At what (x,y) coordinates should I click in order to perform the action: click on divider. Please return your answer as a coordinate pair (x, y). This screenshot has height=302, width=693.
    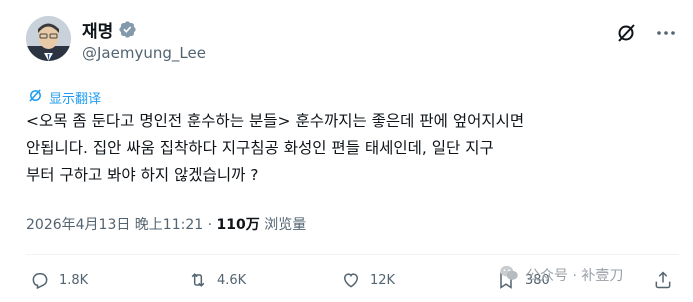
    Looking at the image, I should click on (352, 254).